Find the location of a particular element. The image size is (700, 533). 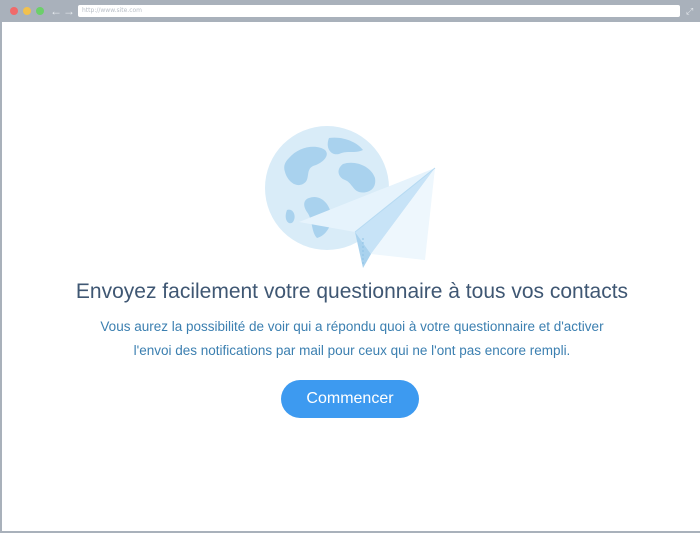

close-dot is located at coordinates (14, 11).